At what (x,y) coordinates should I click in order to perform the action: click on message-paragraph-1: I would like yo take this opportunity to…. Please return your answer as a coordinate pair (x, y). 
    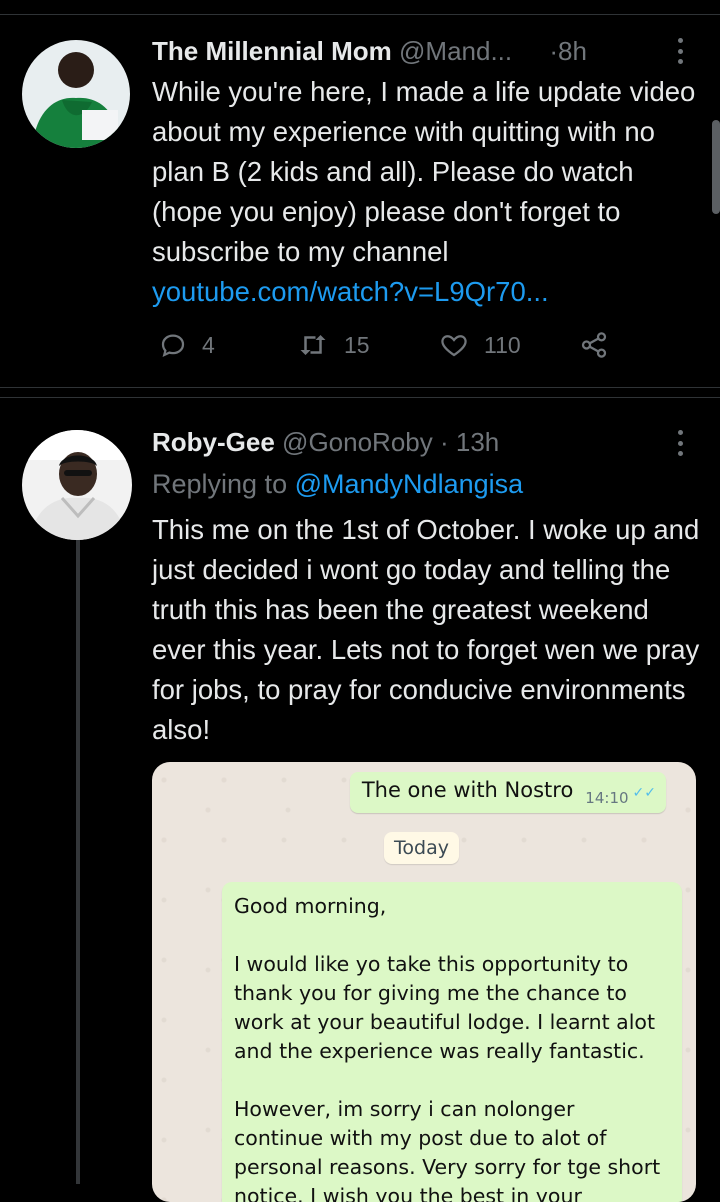
    Looking at the image, I should click on (444, 1007).